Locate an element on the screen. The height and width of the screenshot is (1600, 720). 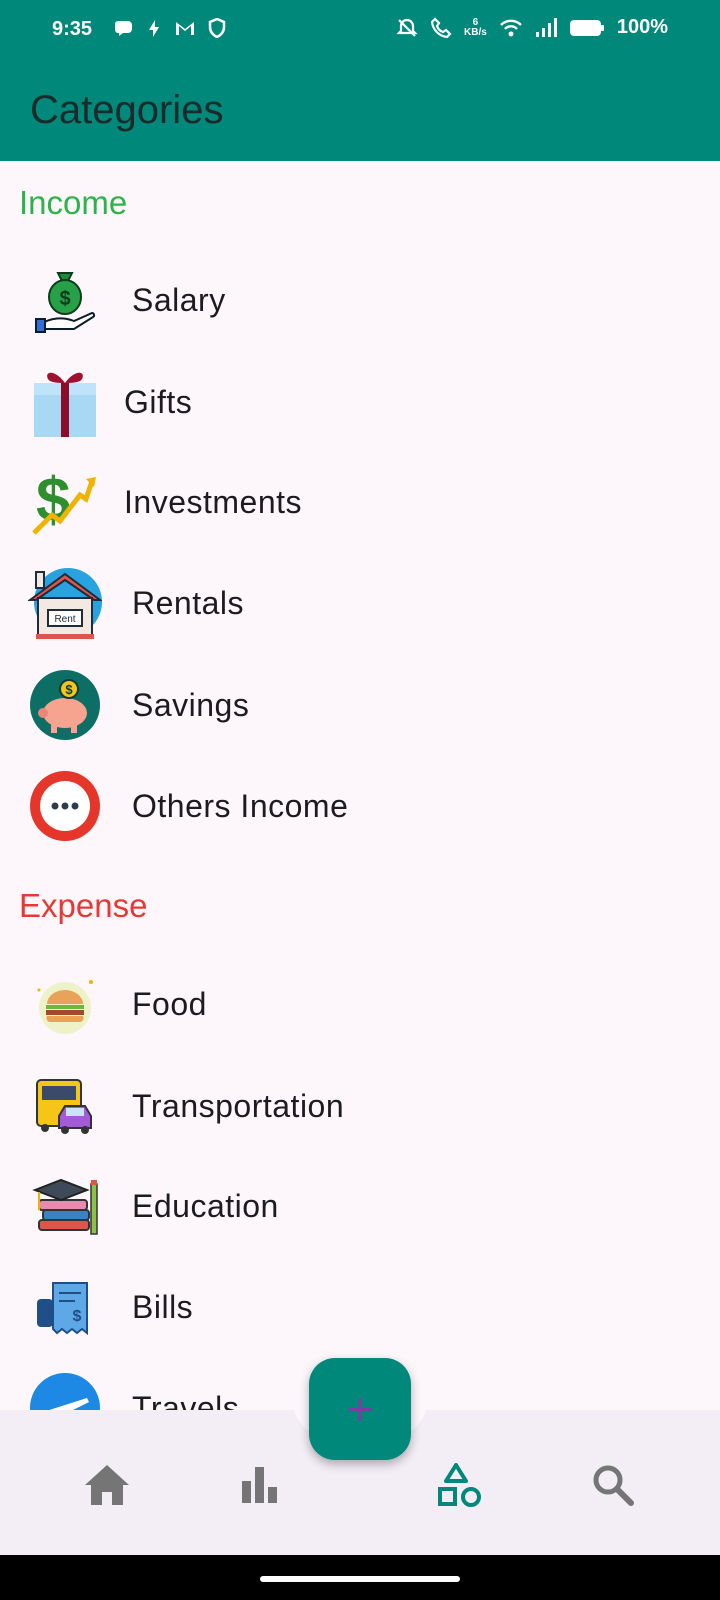
network-speed-value: 6 is located at coordinates (475, 22).